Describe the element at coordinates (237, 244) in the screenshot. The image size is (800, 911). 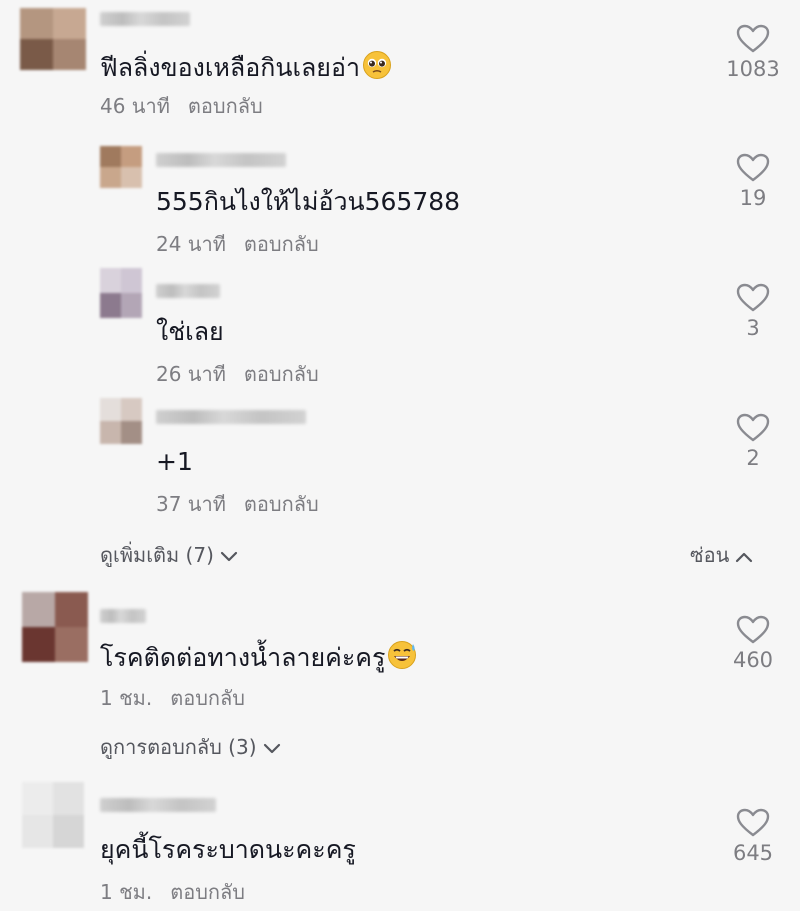
I see `comment-meta: 24 นาที ตอบกลับ` at that location.